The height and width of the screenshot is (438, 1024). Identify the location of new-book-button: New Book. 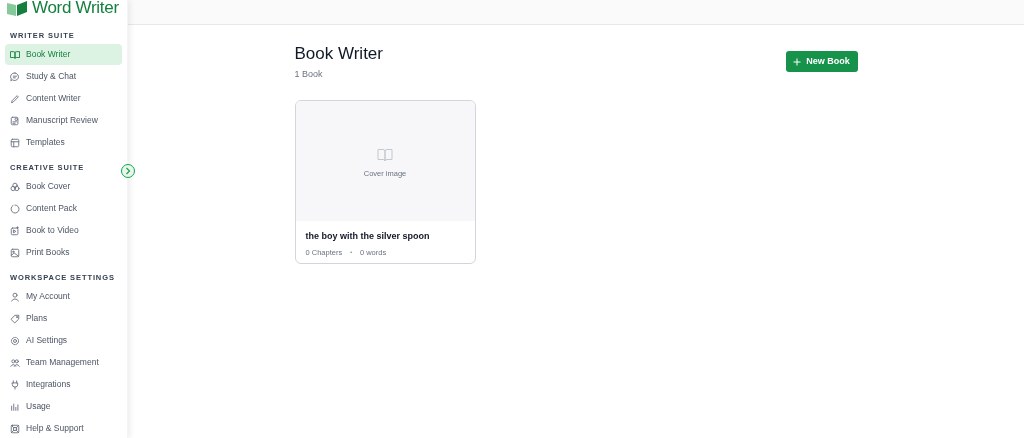
(821, 61).